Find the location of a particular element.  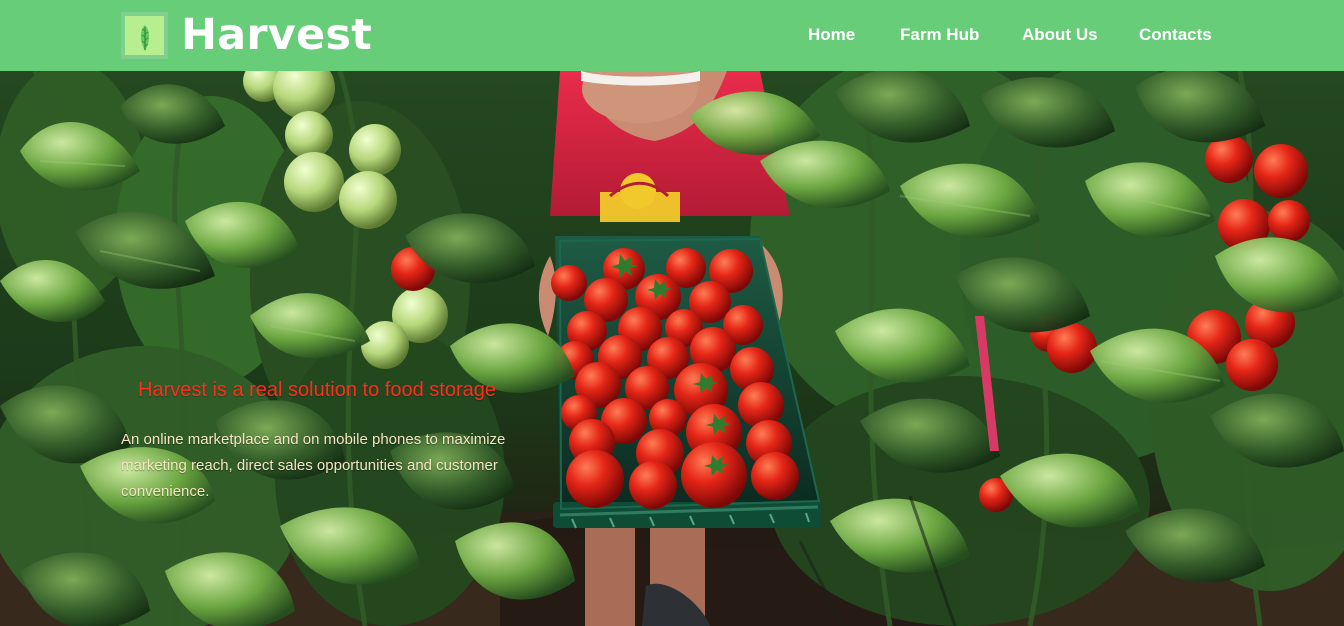

brand-name: Harvest is located at coordinates (276, 35).